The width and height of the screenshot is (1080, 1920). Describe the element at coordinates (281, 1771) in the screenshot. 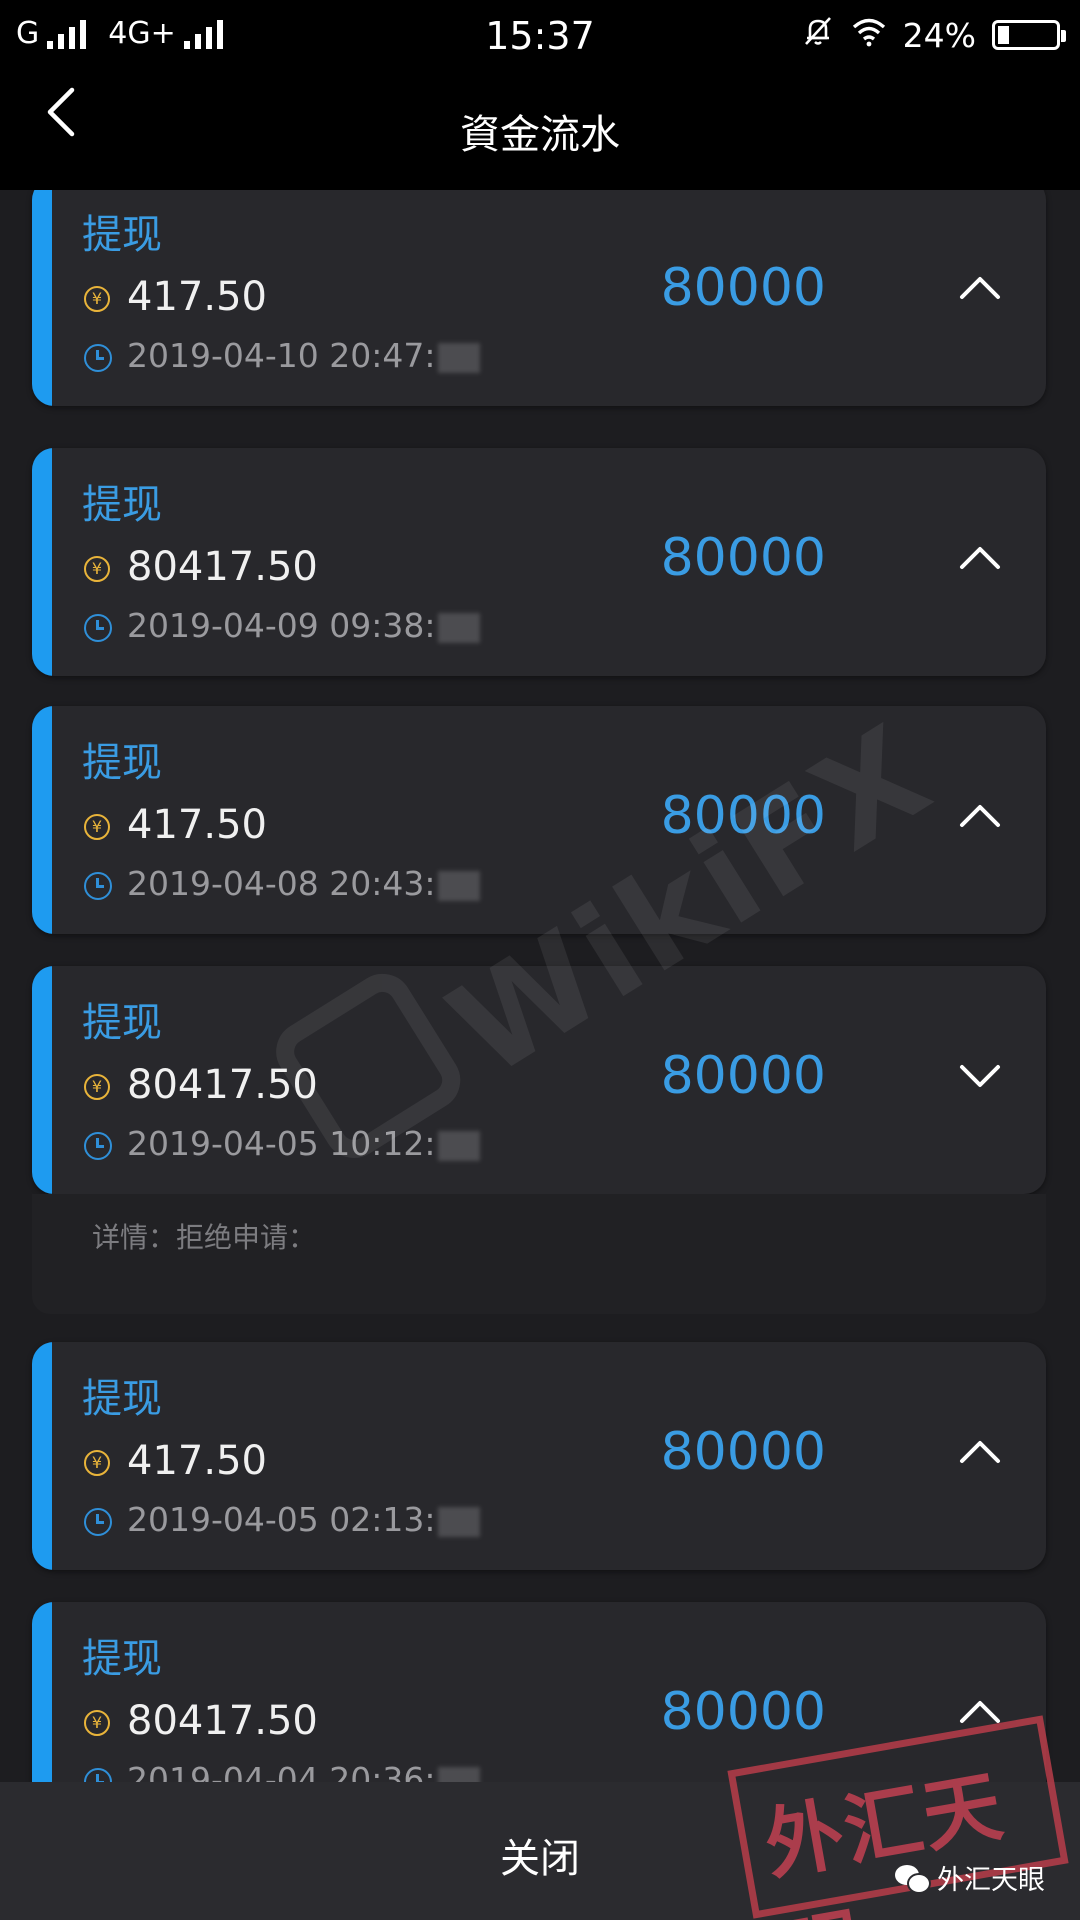

I see `record-datetime: 2019-04-04 20:36:` at that location.